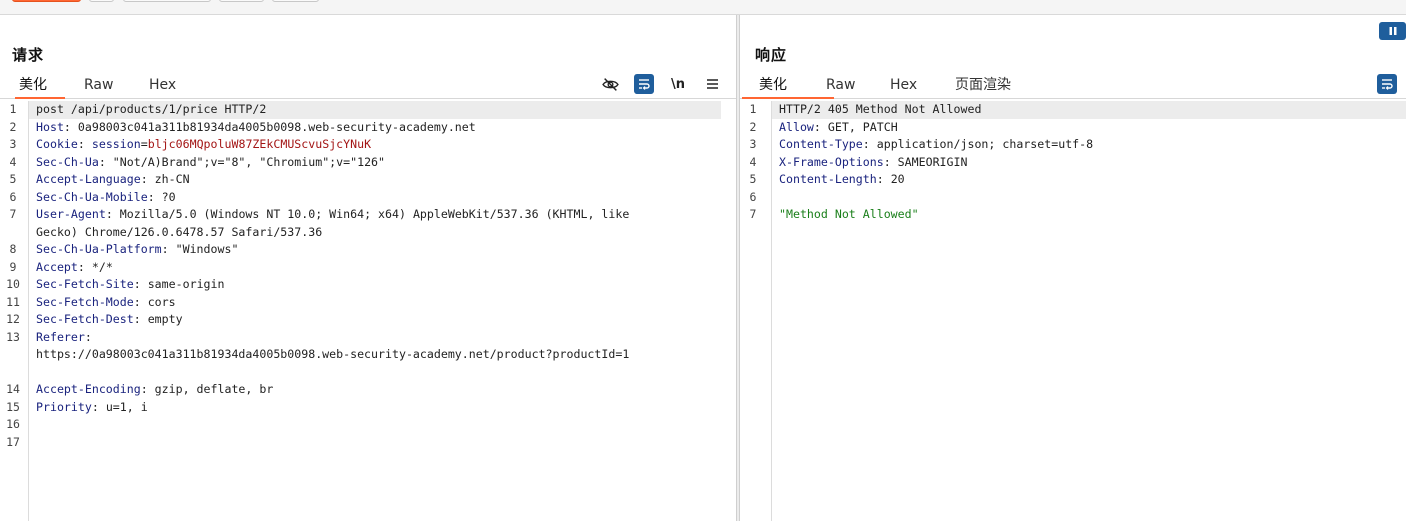 The width and height of the screenshot is (1406, 521). Describe the element at coordinates (985, 144) in the screenshot. I see `header-value: application/json; charset=utf-8` at that location.